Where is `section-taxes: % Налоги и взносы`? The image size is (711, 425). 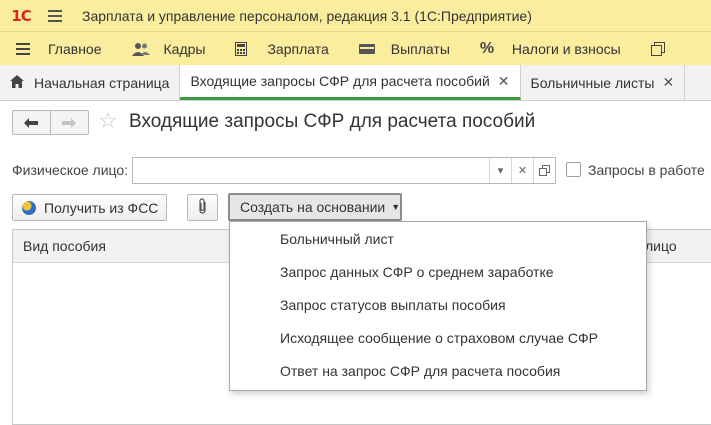 section-taxes: % Налоги и взносы is located at coordinates (549, 48).